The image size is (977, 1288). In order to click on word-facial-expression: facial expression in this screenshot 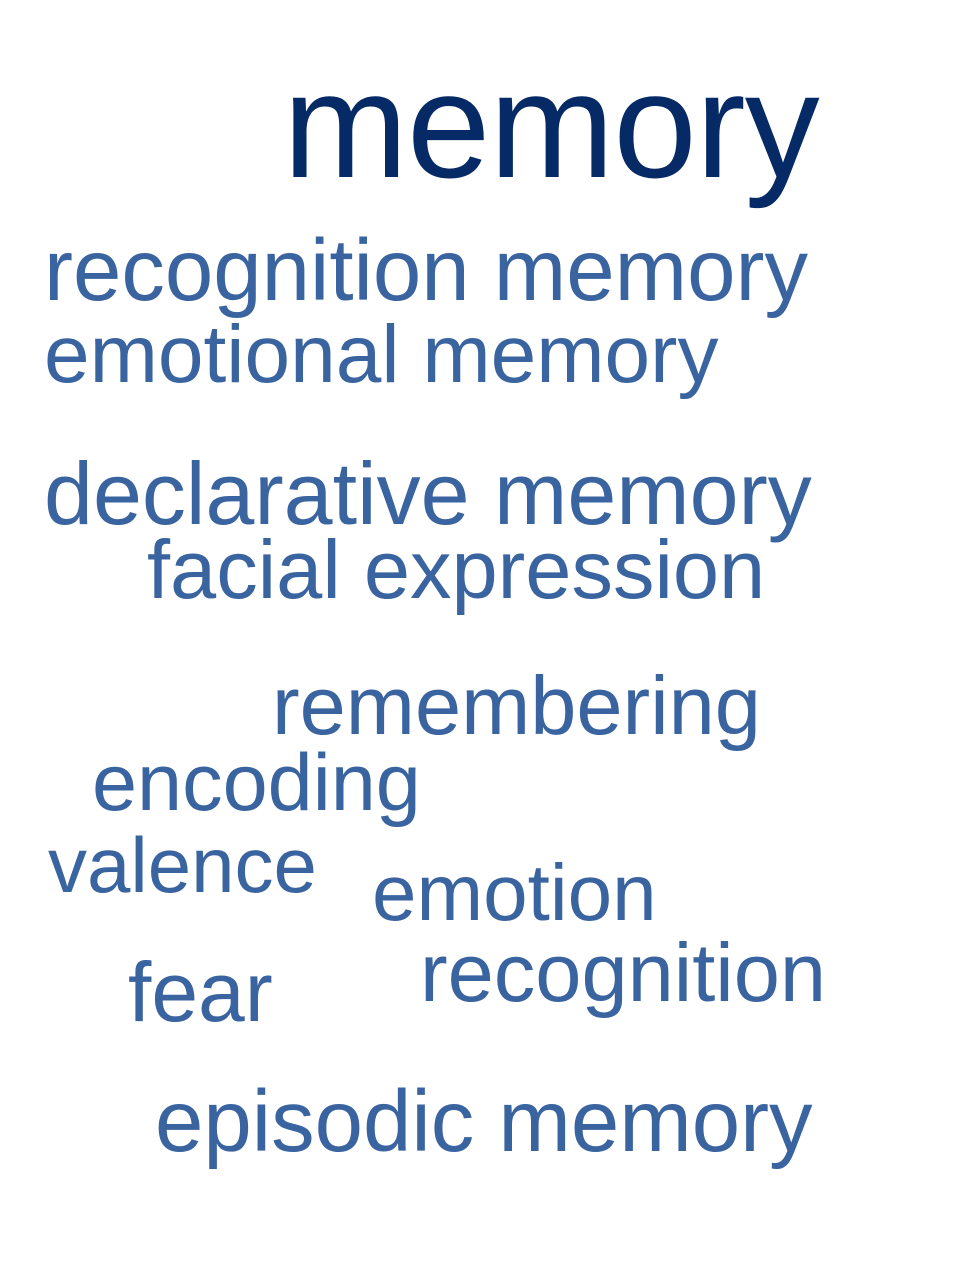, I will do `click(456, 569)`.